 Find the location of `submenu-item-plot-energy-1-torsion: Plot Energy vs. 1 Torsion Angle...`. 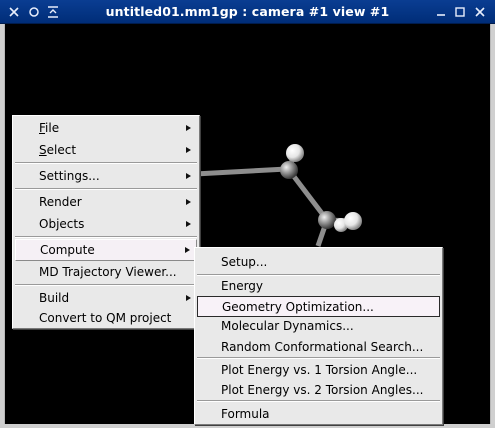

submenu-item-plot-energy-1-torsion: Plot Energy vs. 1 Torsion Angle... is located at coordinates (318, 370).